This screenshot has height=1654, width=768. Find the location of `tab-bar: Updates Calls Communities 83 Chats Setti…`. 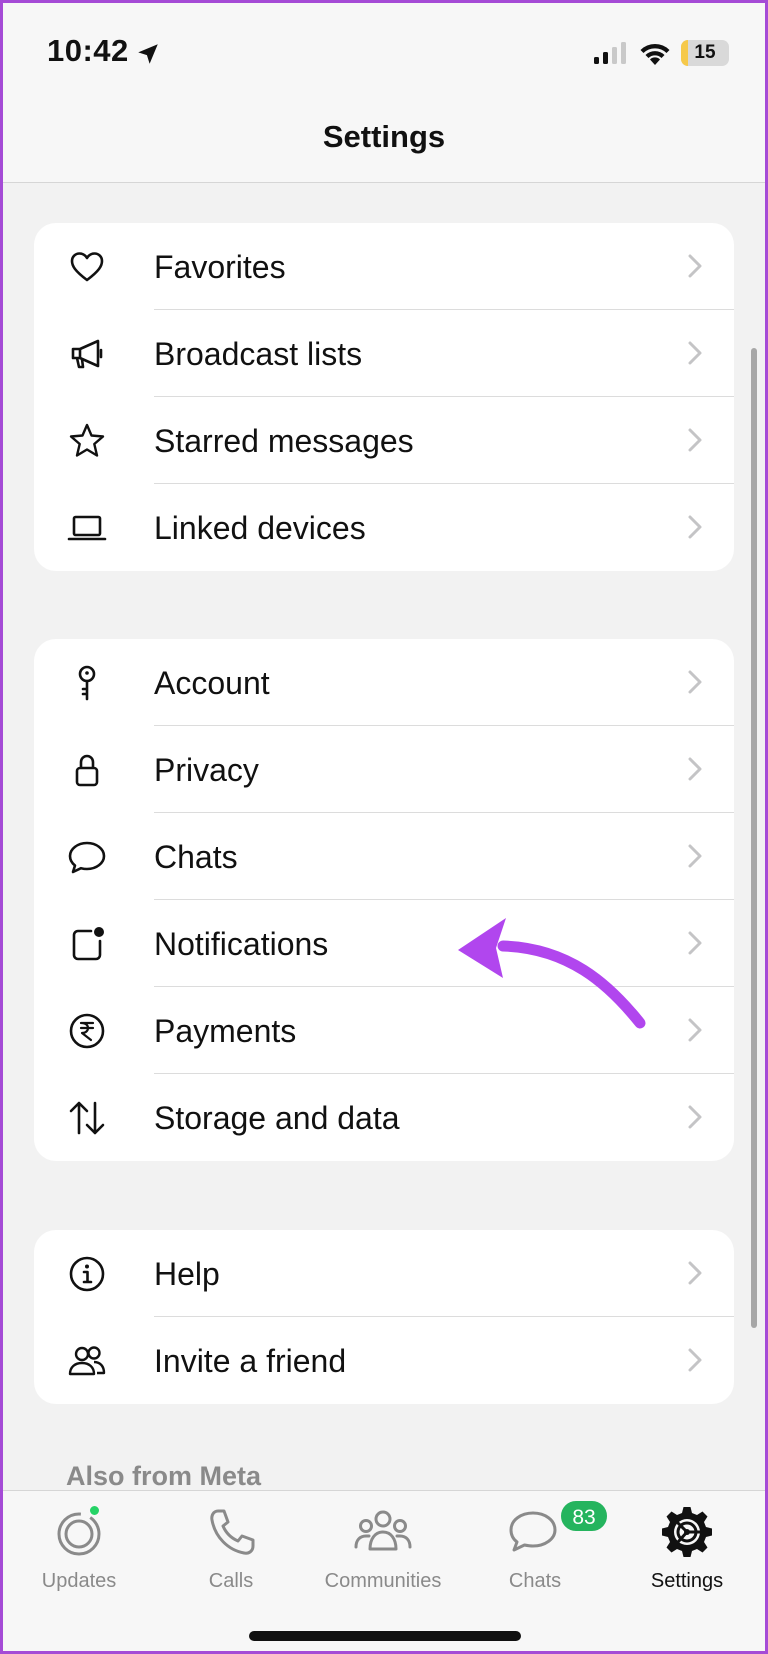

tab-bar: Updates Calls Communities 83 Chats Setti… is located at coordinates (384, 1570).